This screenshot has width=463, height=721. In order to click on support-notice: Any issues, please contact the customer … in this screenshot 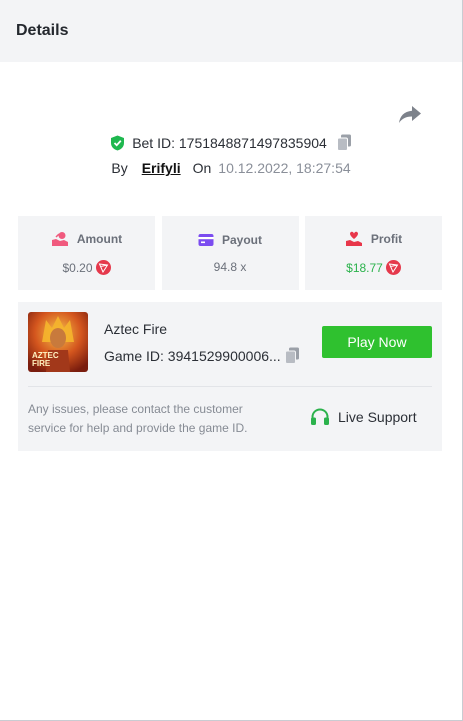, I will do `click(138, 418)`.